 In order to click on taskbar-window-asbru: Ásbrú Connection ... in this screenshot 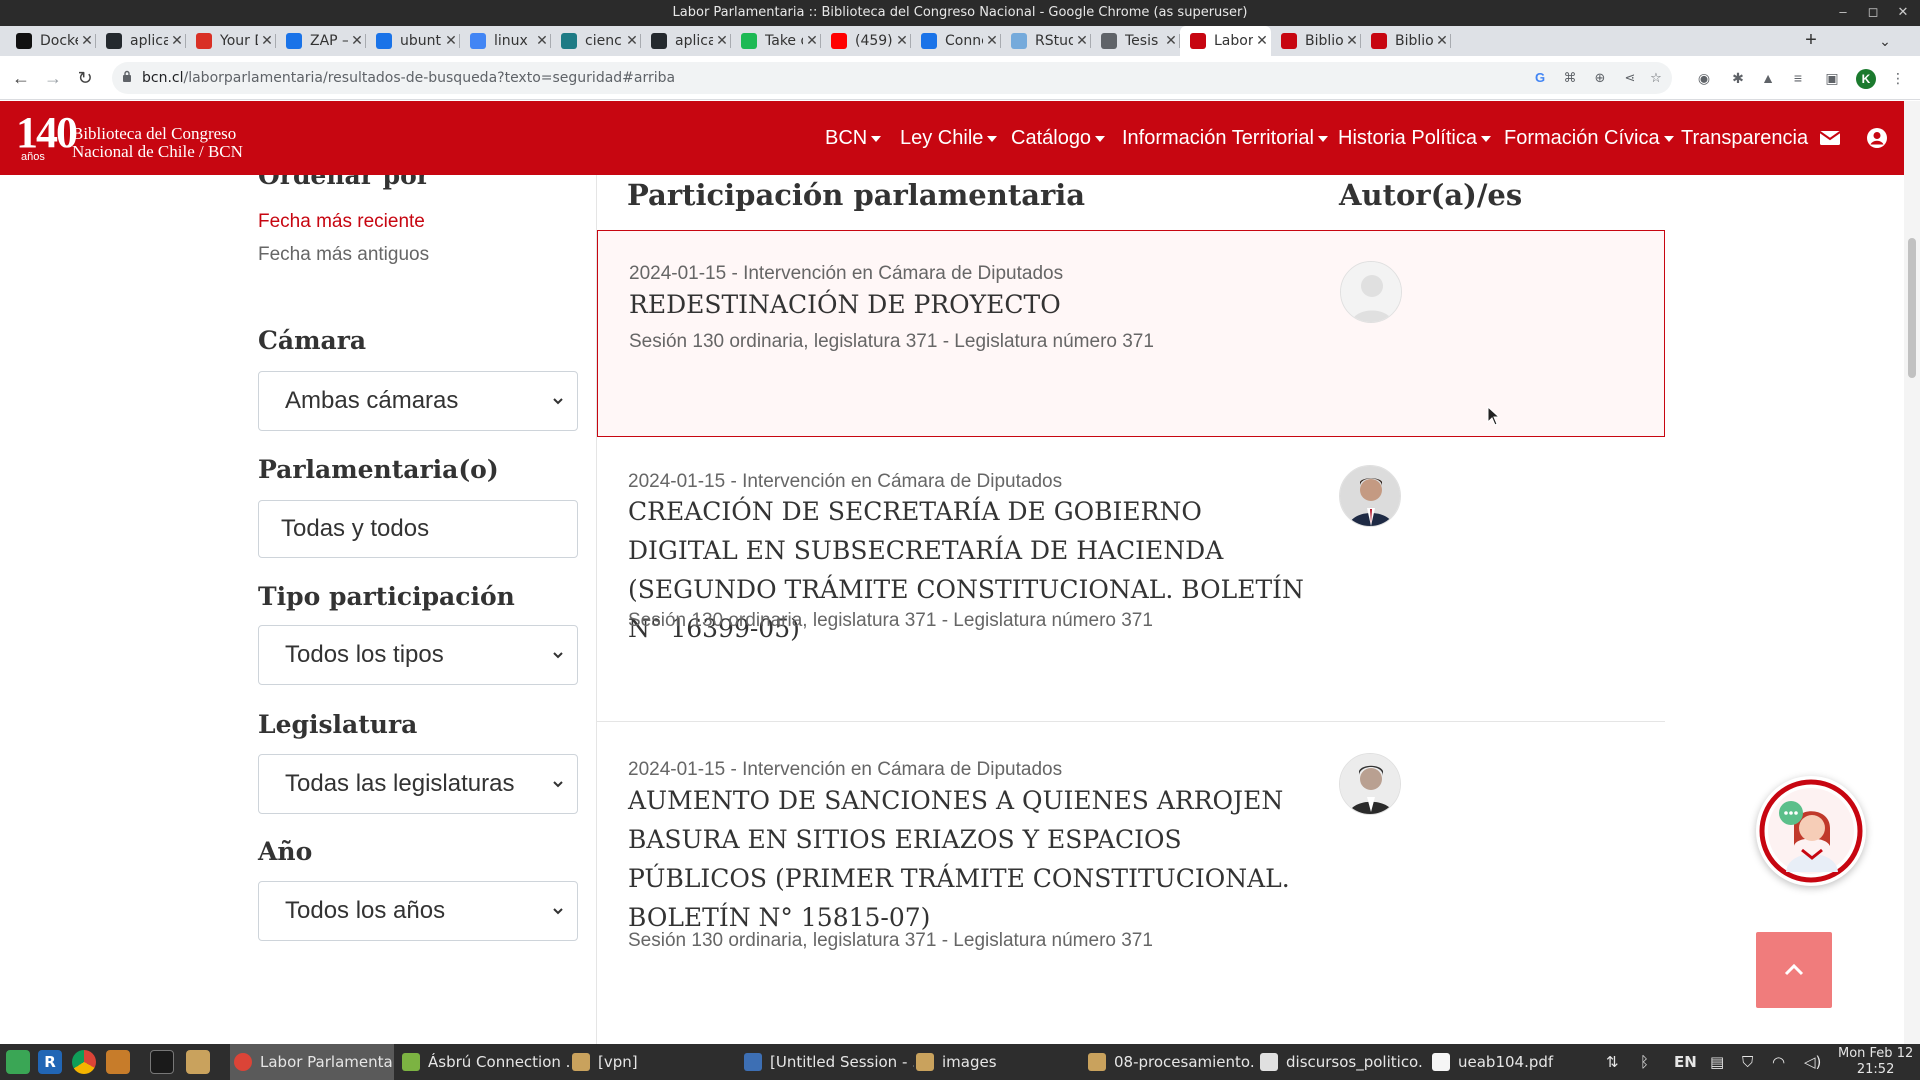, I will do `click(487, 1062)`.